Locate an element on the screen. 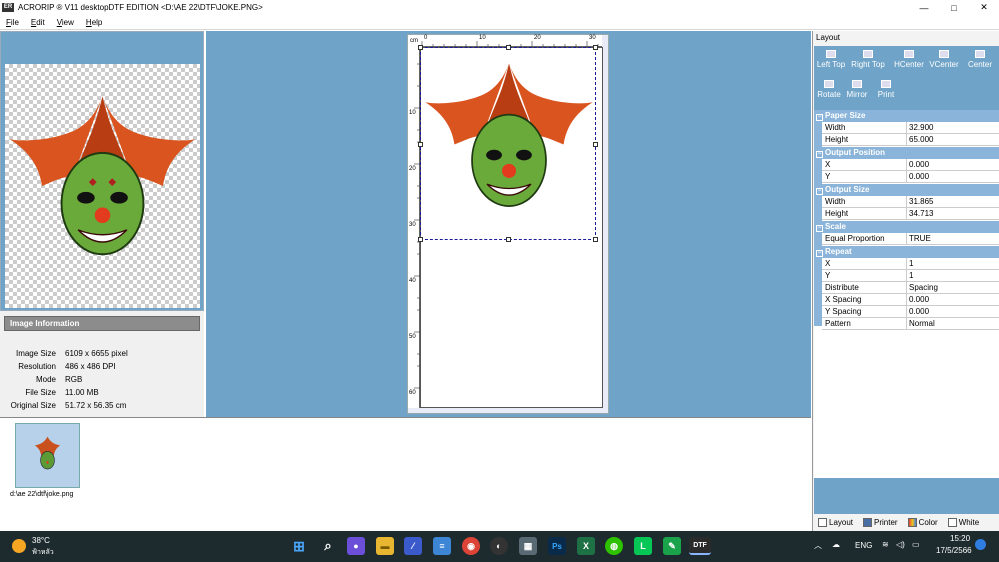  property-row: X 0.000 is located at coordinates (910, 165).